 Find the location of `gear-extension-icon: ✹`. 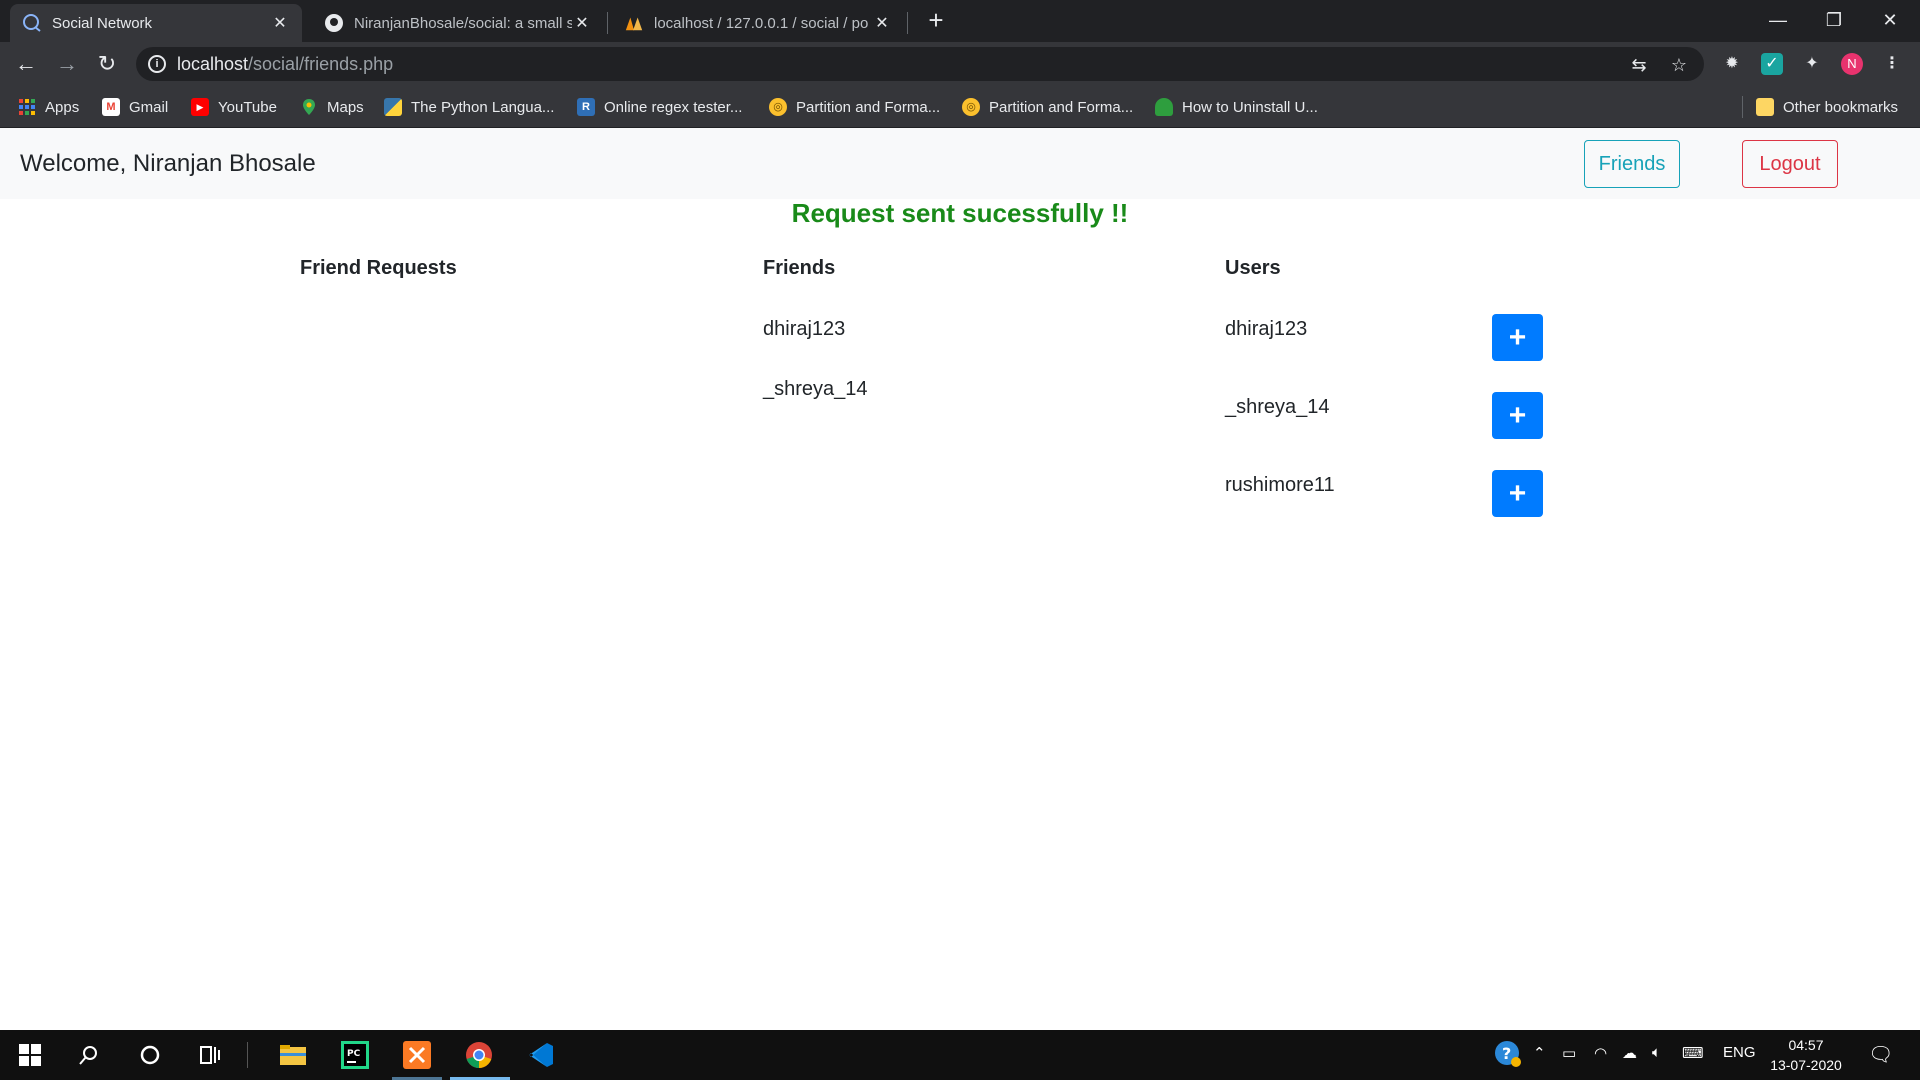

gear-extension-icon: ✹ is located at coordinates (1732, 64).